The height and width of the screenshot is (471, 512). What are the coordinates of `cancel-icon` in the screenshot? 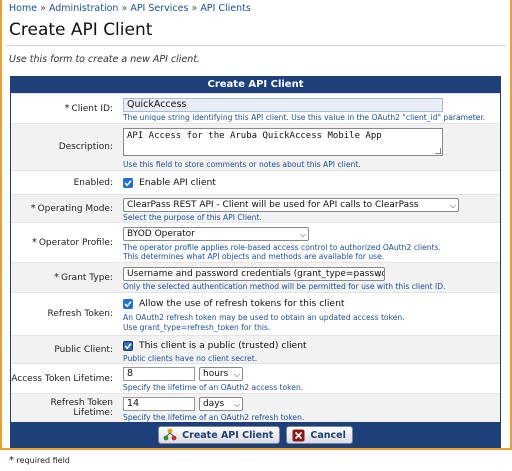 It's located at (298, 435).